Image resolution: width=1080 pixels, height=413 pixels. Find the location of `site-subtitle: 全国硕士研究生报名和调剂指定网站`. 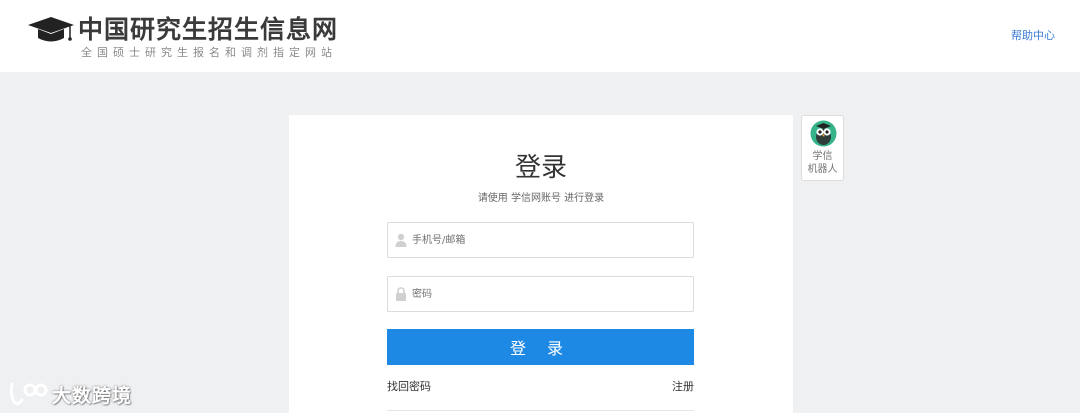

site-subtitle: 全国硕士研究生报名和调剂指定网站 is located at coordinates (209, 52).